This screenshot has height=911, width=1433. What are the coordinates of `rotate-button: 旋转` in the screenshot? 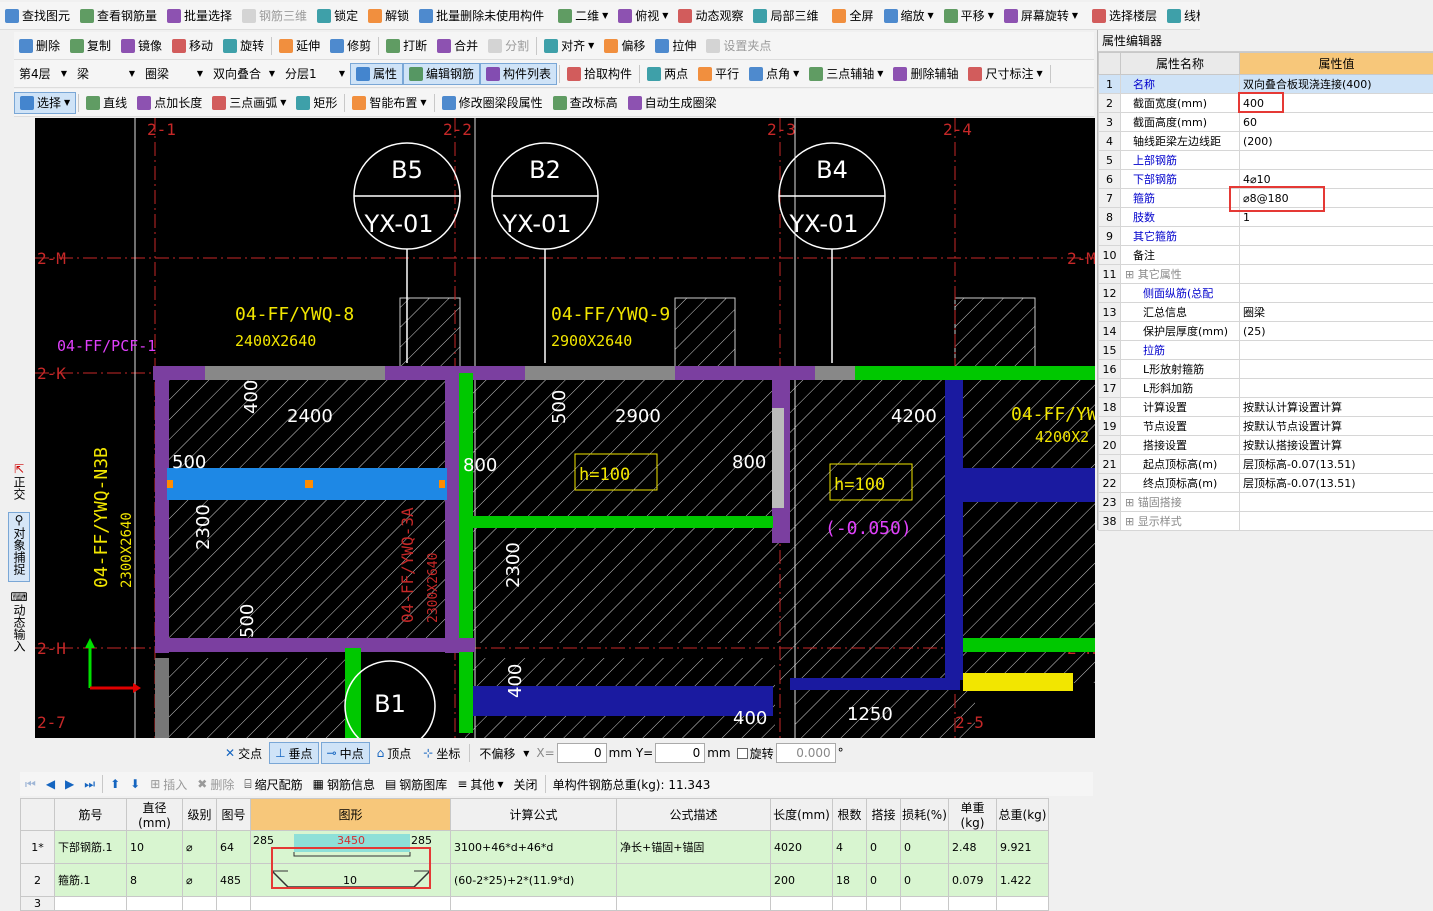 It's located at (243, 46).